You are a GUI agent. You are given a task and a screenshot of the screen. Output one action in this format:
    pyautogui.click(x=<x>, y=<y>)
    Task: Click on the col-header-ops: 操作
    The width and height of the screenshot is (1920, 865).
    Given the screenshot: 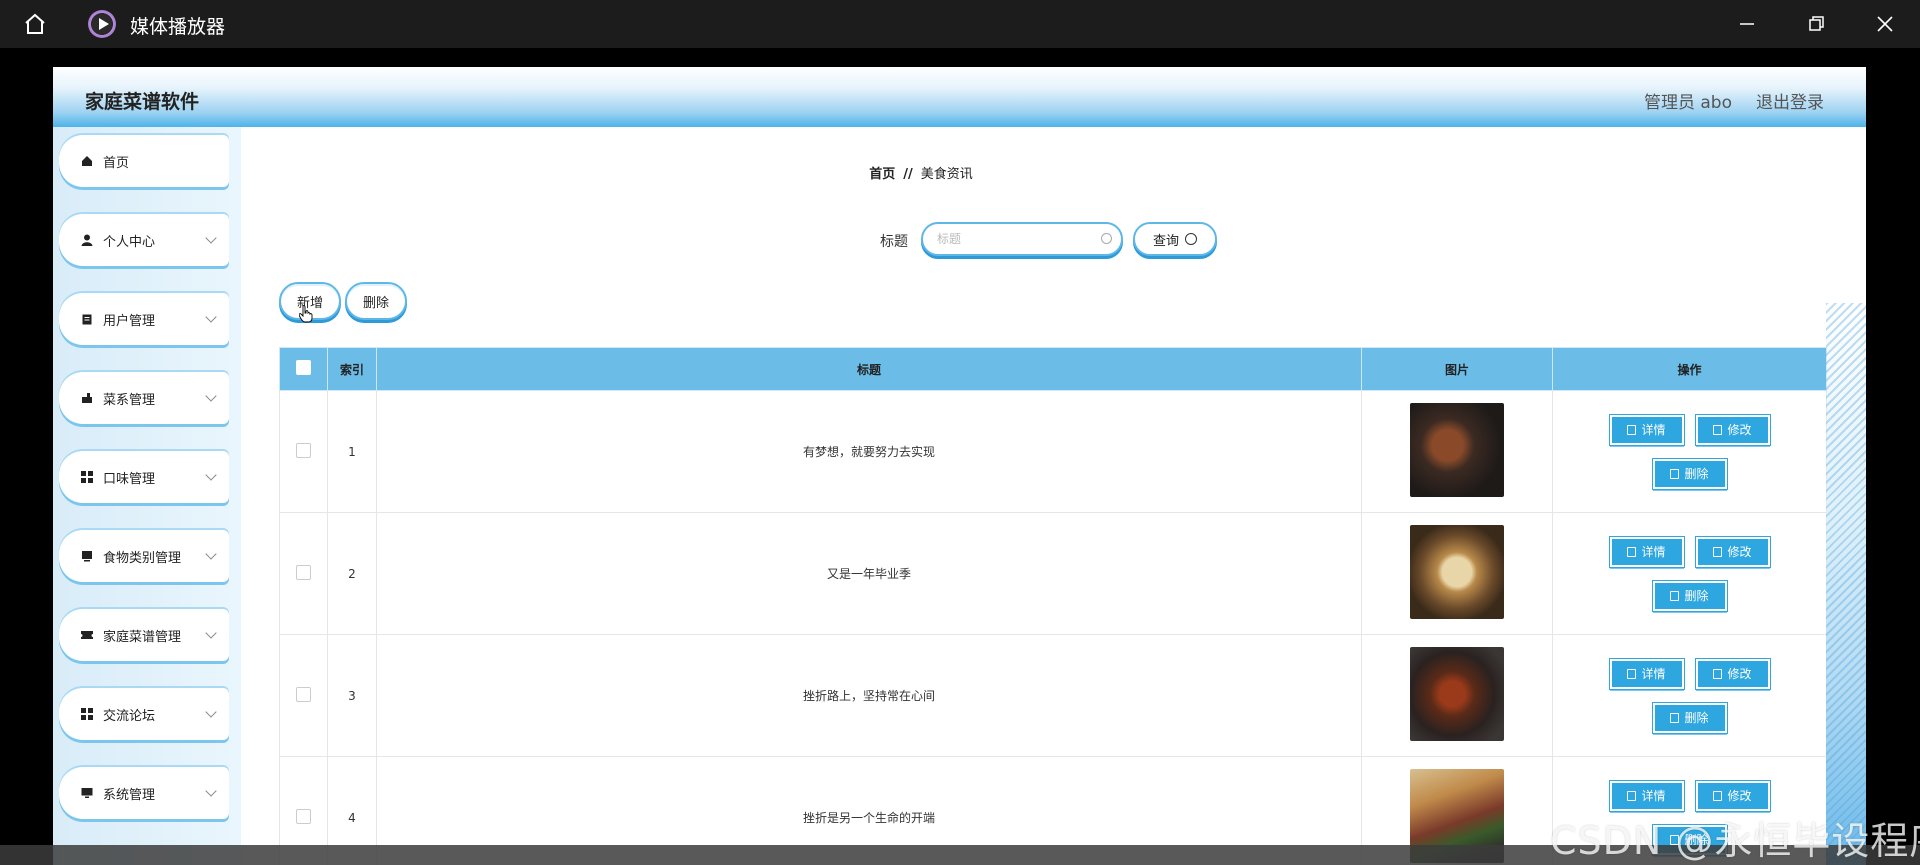 What is the action you would take?
    pyautogui.click(x=1689, y=369)
    